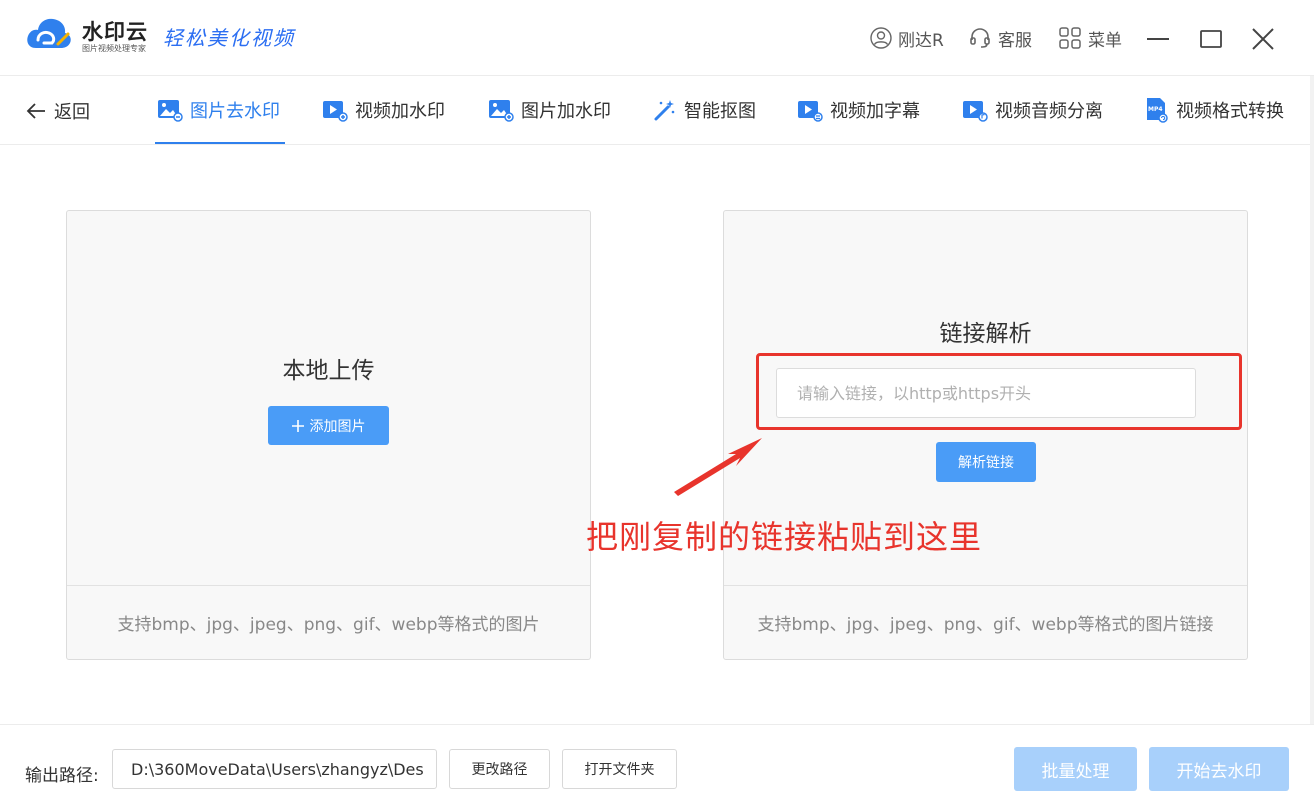 The width and height of the screenshot is (1314, 810). I want to click on batch-process-button: 批量处理, so click(1075, 769).